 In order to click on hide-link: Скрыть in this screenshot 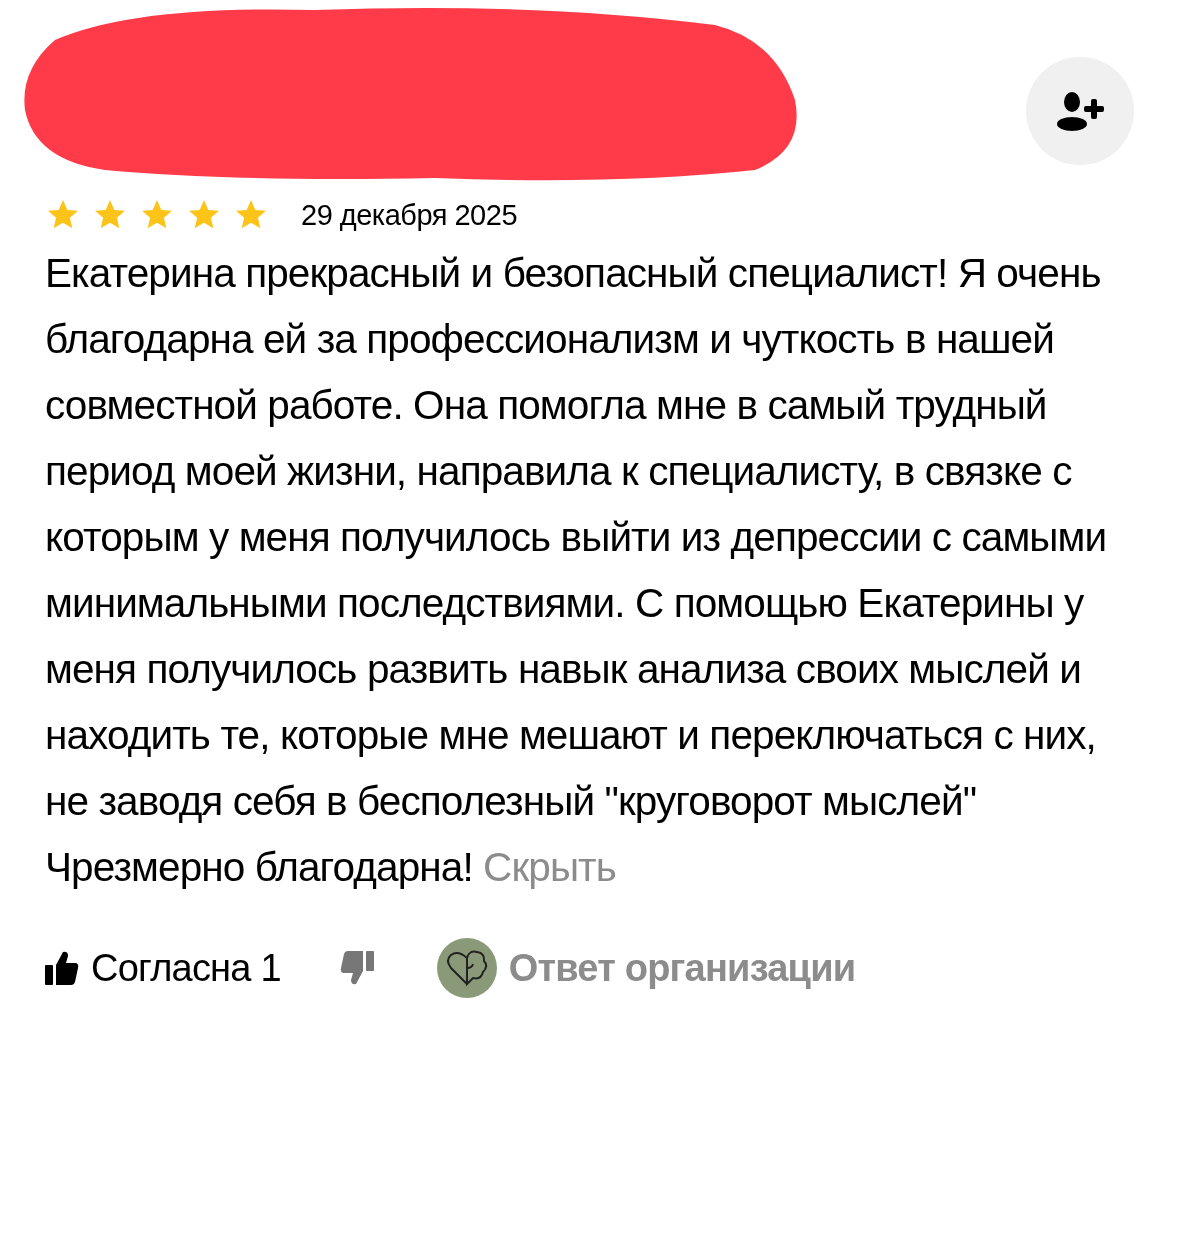, I will do `click(549, 867)`.